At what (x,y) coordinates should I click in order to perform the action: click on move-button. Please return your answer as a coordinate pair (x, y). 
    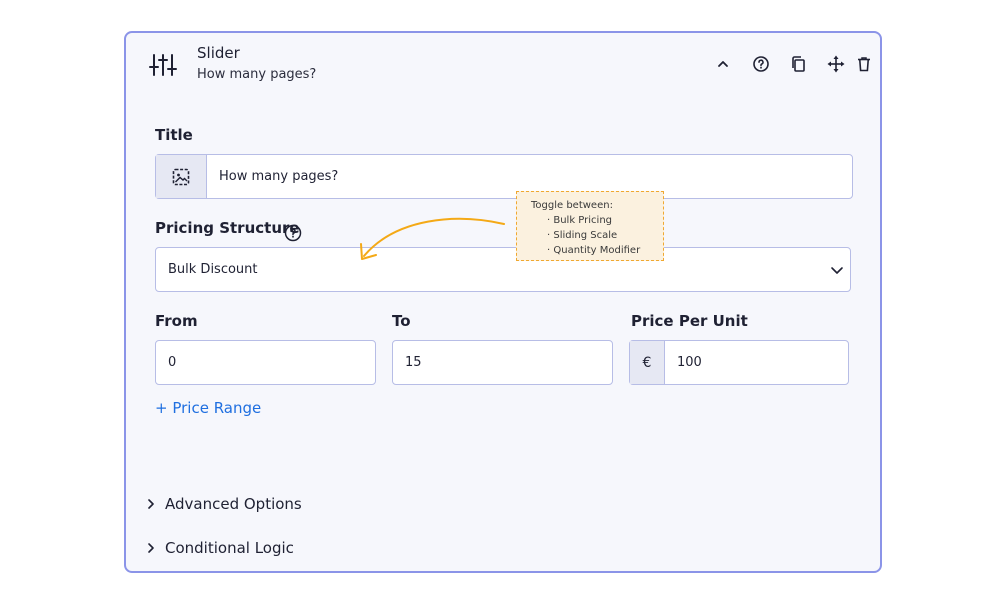
    Looking at the image, I should click on (836, 64).